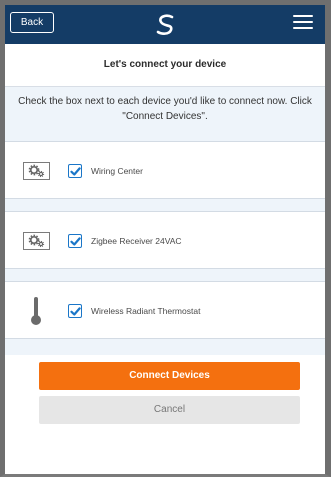 The image size is (331, 477). I want to click on back-button: Back, so click(32, 22).